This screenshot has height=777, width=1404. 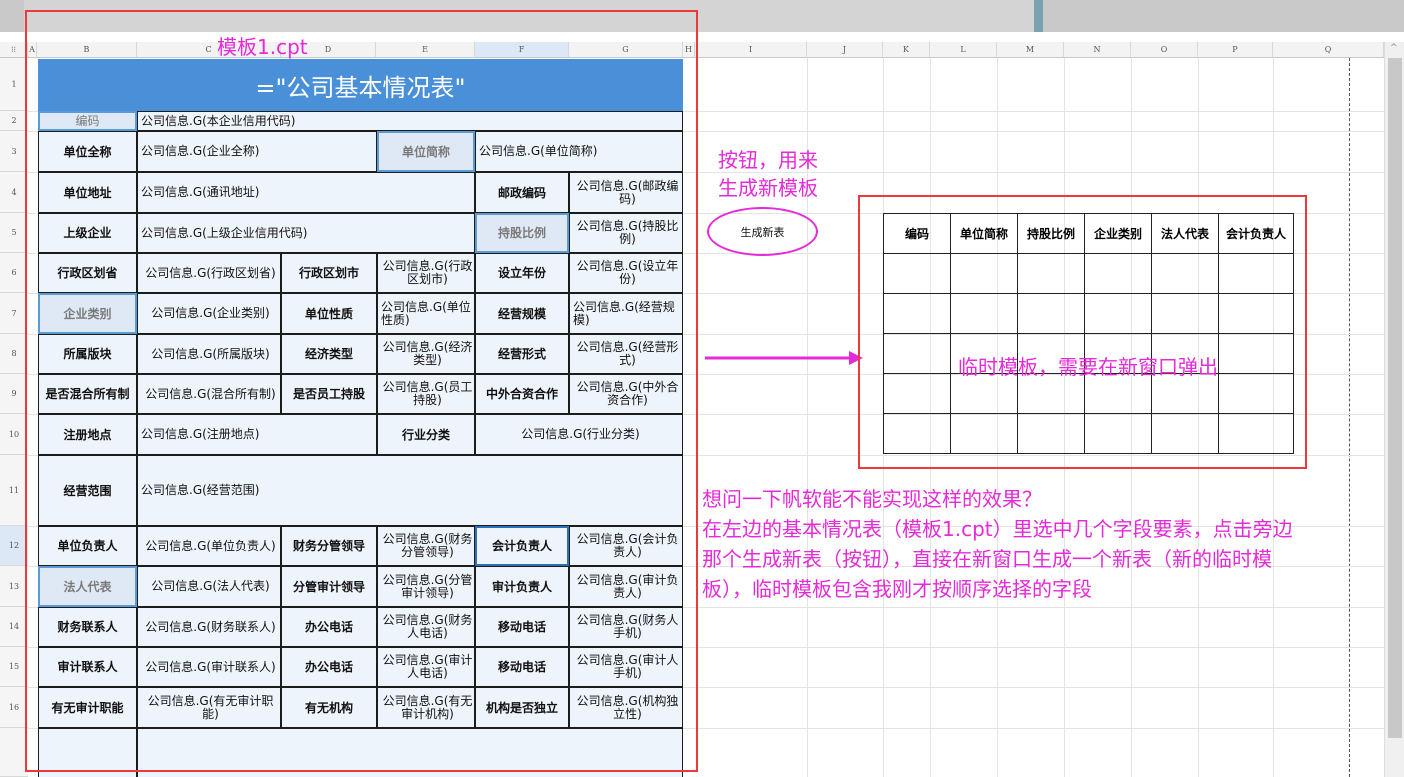 What do you see at coordinates (14, 313) in the screenshot?
I see `row-header-7: 7` at bounding box center [14, 313].